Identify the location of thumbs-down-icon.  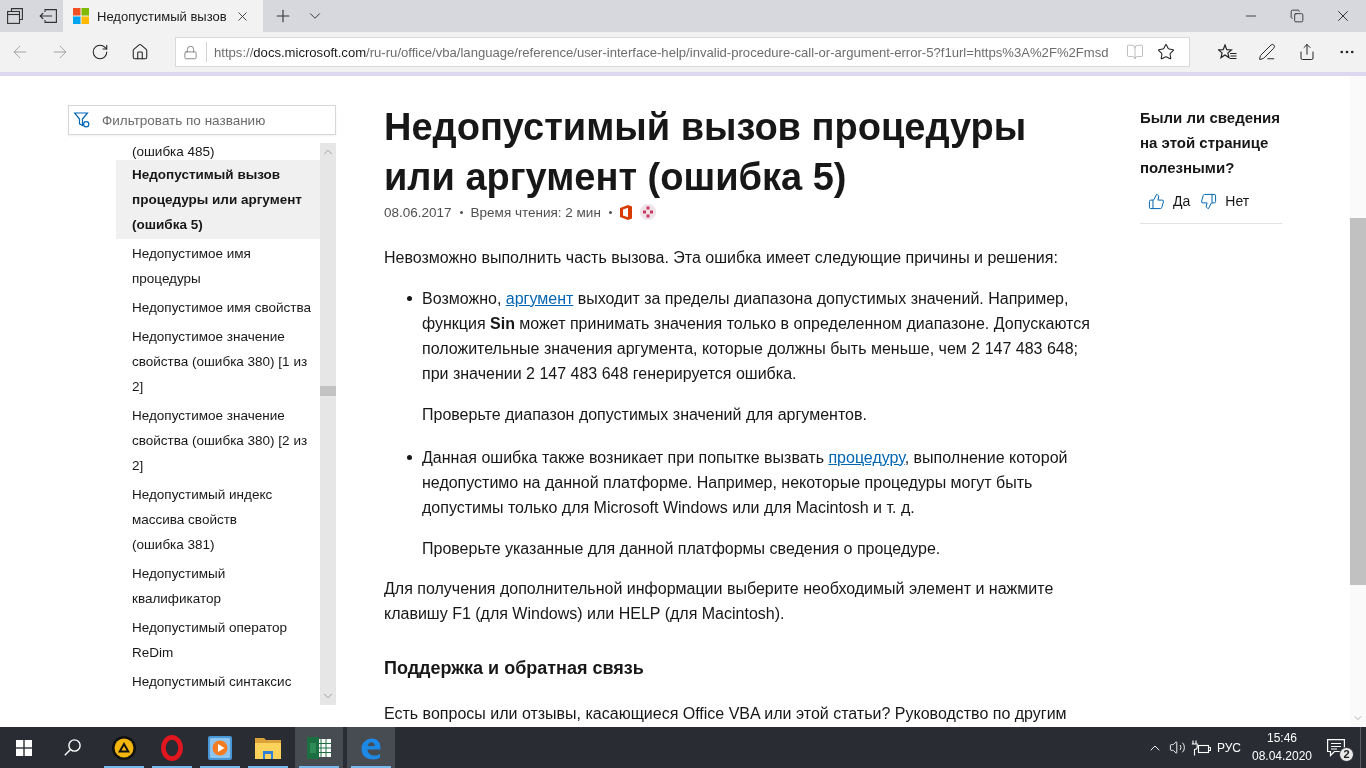
(1209, 201).